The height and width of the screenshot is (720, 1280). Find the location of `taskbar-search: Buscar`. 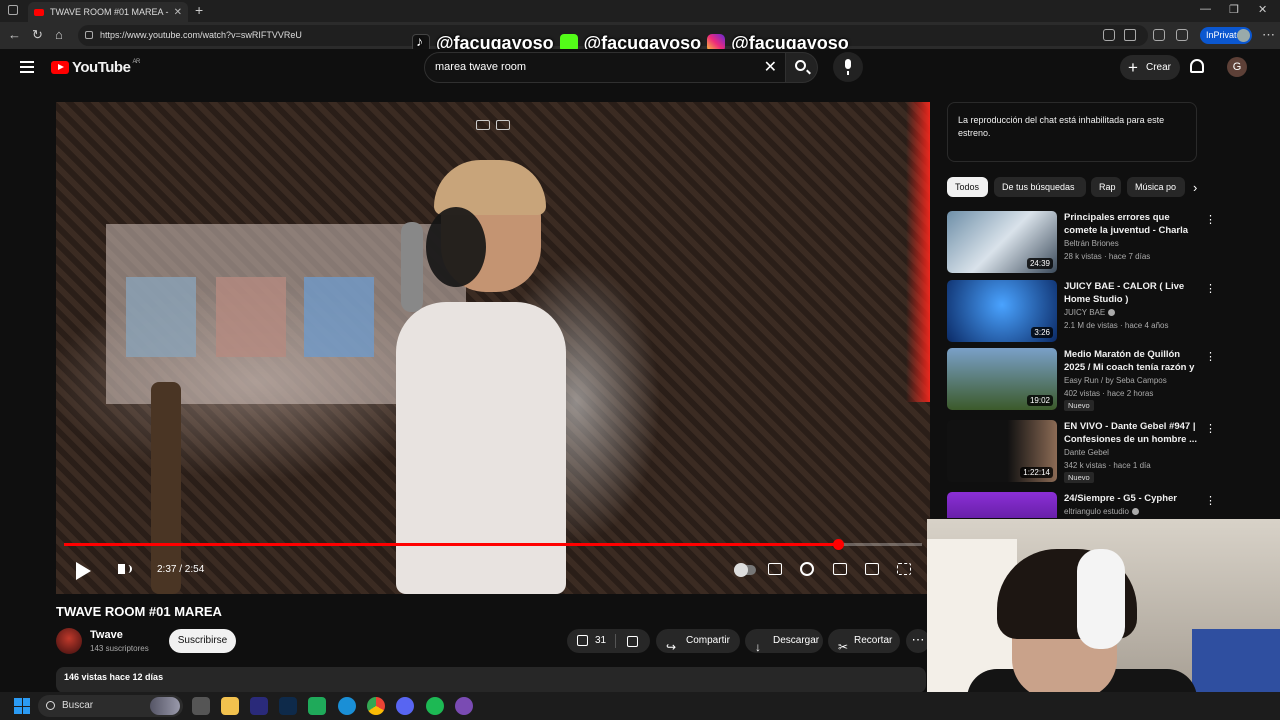

taskbar-search: Buscar is located at coordinates (110, 706).